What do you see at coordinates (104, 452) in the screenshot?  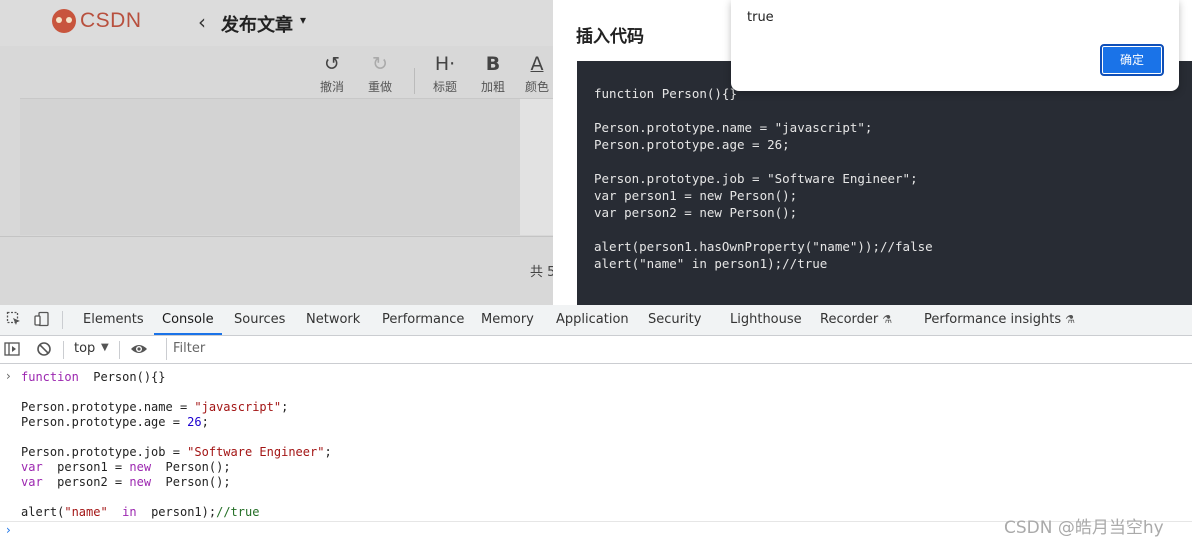 I see `code-token: Person.prototype.job =` at bounding box center [104, 452].